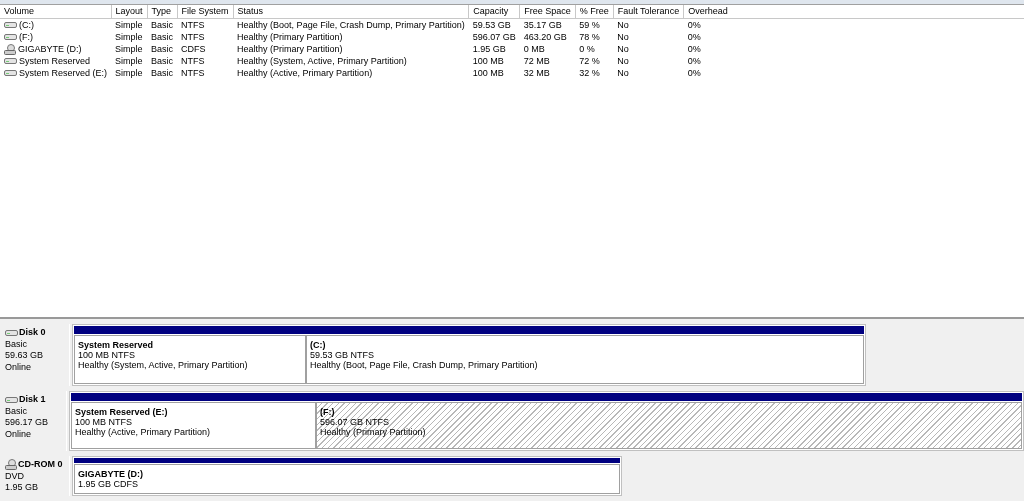  Describe the element at coordinates (547, 12) in the screenshot. I see `column-header: Free Space` at that location.